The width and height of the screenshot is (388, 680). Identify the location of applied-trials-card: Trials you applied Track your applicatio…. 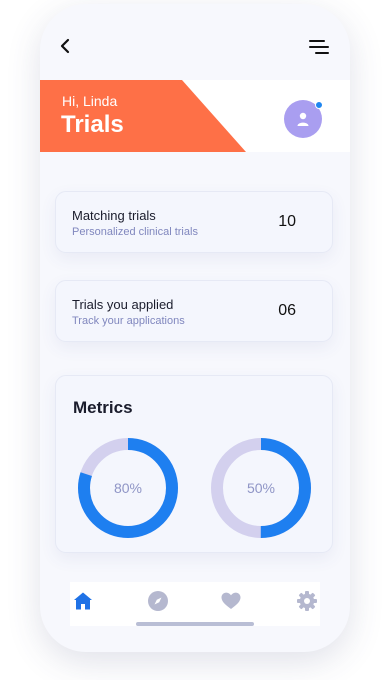
(194, 311).